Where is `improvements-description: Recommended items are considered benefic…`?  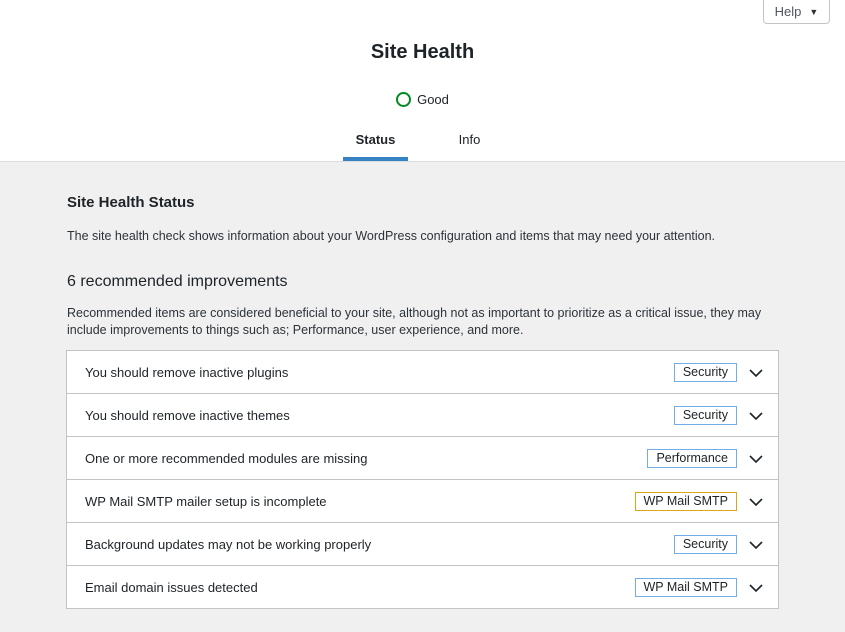 improvements-description: Recommended items are considered benefic… is located at coordinates (414, 321).